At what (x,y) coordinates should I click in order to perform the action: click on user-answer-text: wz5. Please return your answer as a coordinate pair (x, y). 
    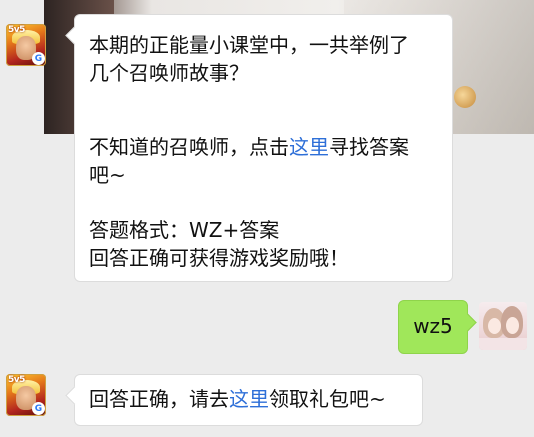
    Looking at the image, I should click on (433, 326).